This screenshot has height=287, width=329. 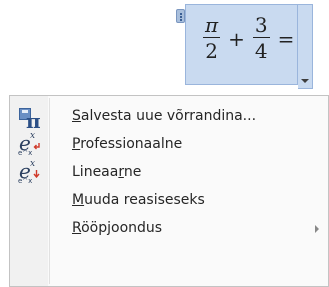 What do you see at coordinates (305, 46) in the screenshot?
I see `equation-options-dropdown-button` at bounding box center [305, 46].